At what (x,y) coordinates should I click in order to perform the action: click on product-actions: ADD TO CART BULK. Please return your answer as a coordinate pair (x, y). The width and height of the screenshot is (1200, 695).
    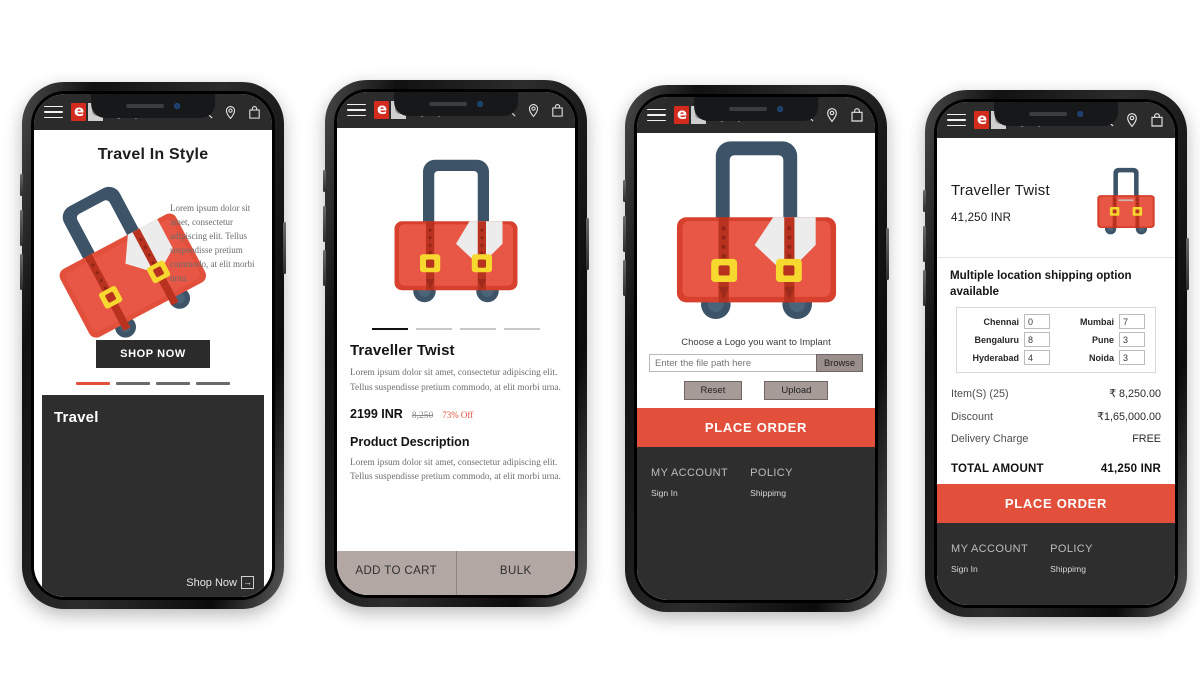
    Looking at the image, I should click on (456, 573).